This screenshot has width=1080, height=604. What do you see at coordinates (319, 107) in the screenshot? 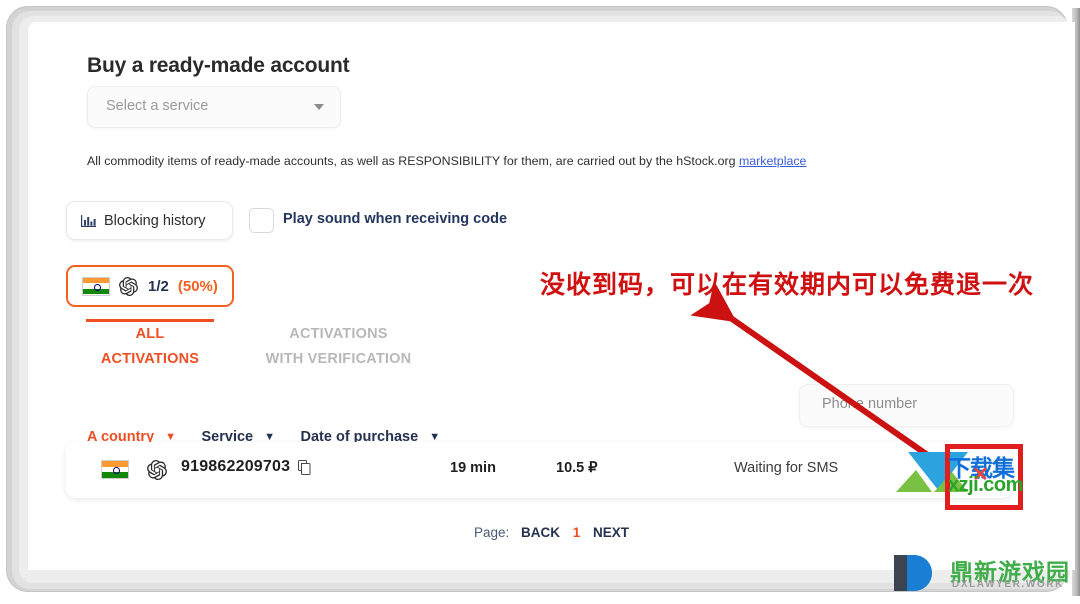
I see `chevron-down-icon` at bounding box center [319, 107].